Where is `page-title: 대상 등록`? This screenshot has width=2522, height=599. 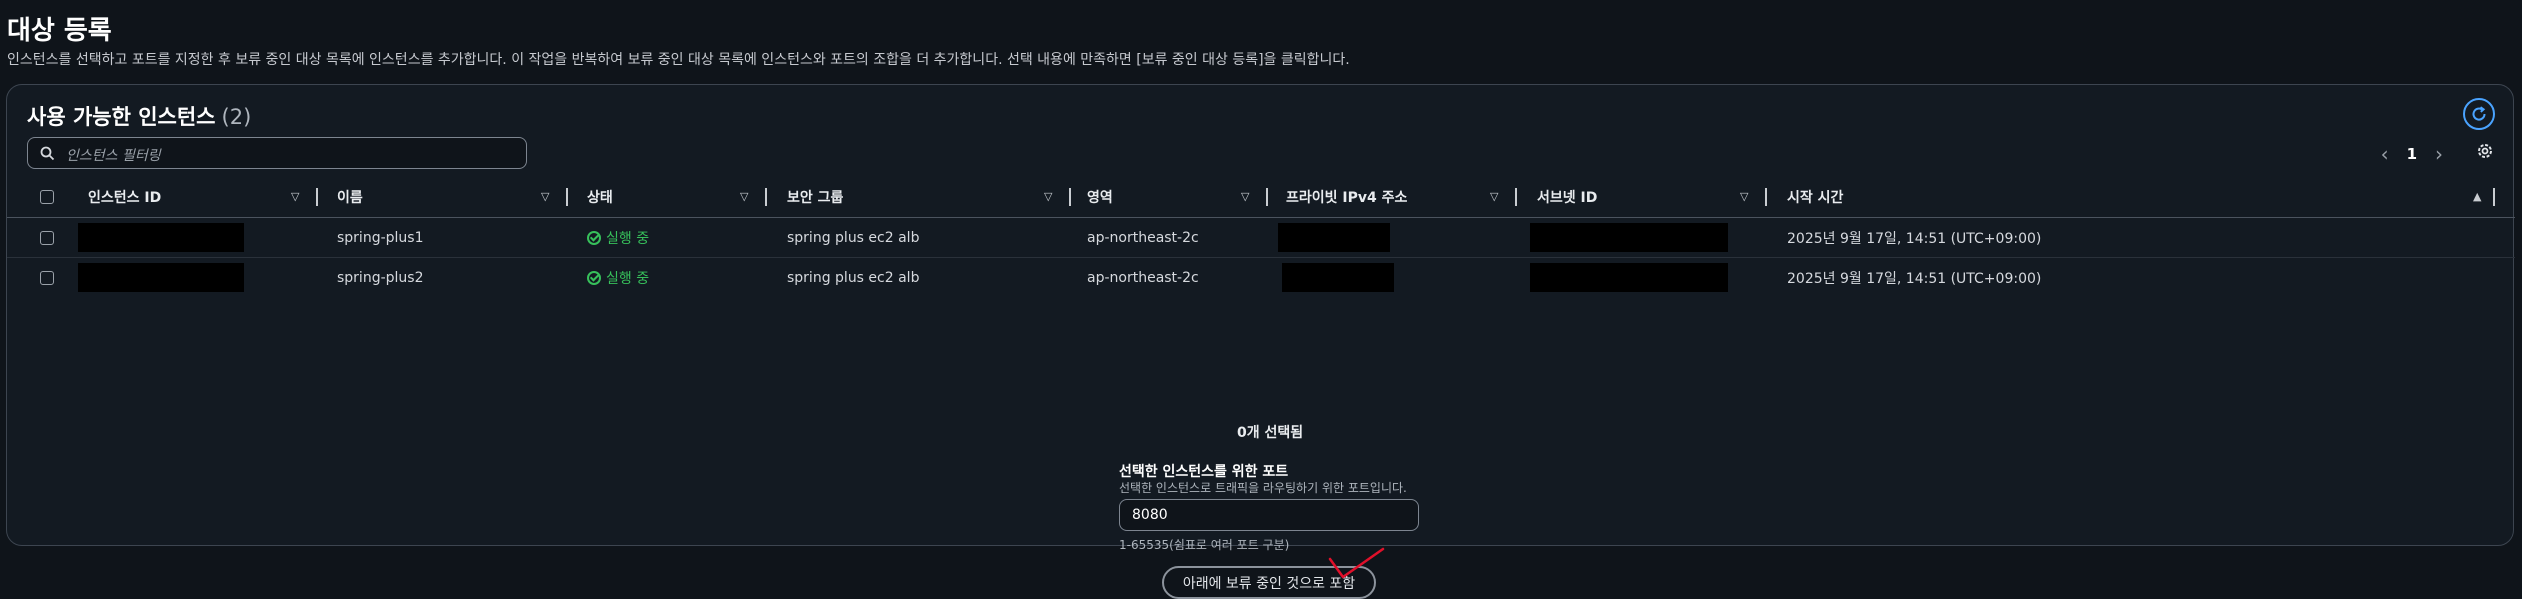 page-title: 대상 등록 is located at coordinates (59, 31).